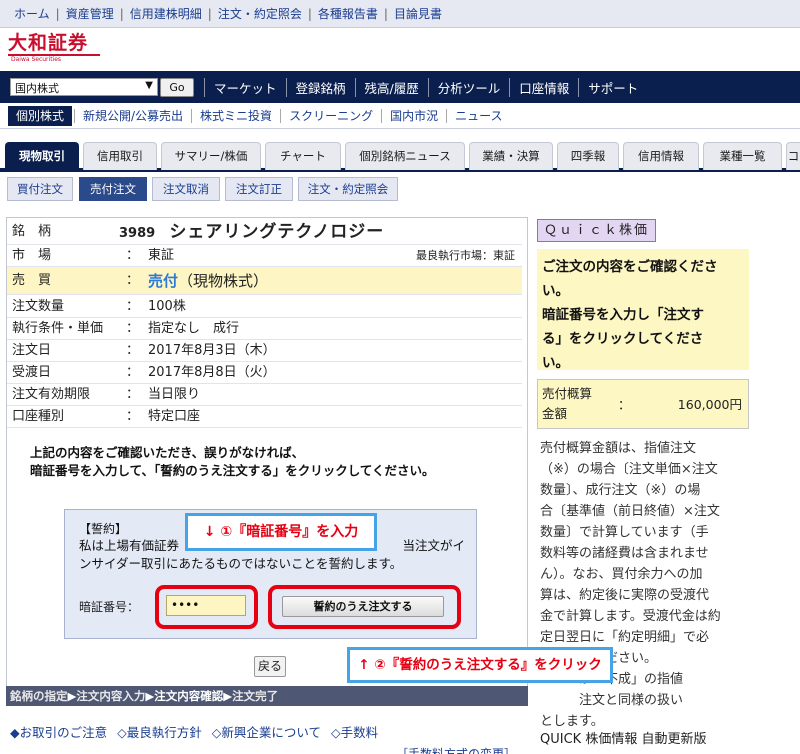 This screenshot has height=754, width=800. I want to click on step-order-complete: 注文完了, so click(255, 696).